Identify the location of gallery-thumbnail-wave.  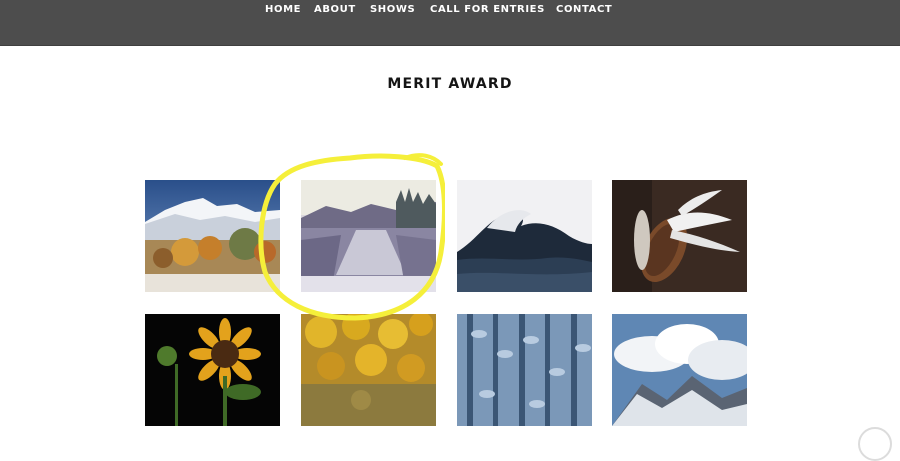
(524, 236).